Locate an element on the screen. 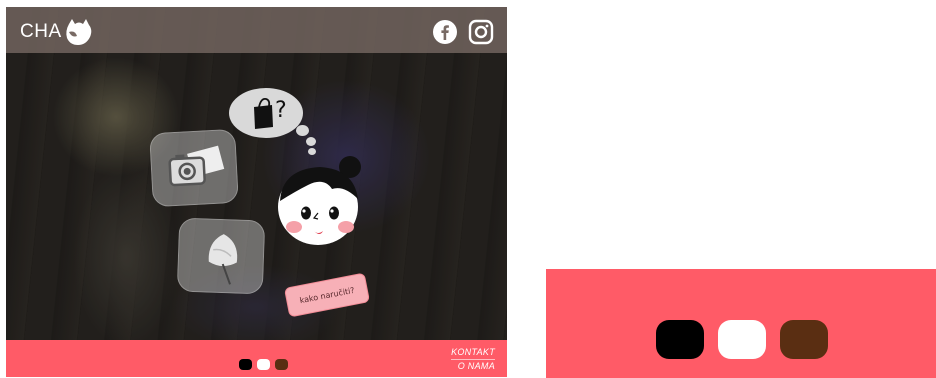  swatch-zoom-panel is located at coordinates (741, 323).